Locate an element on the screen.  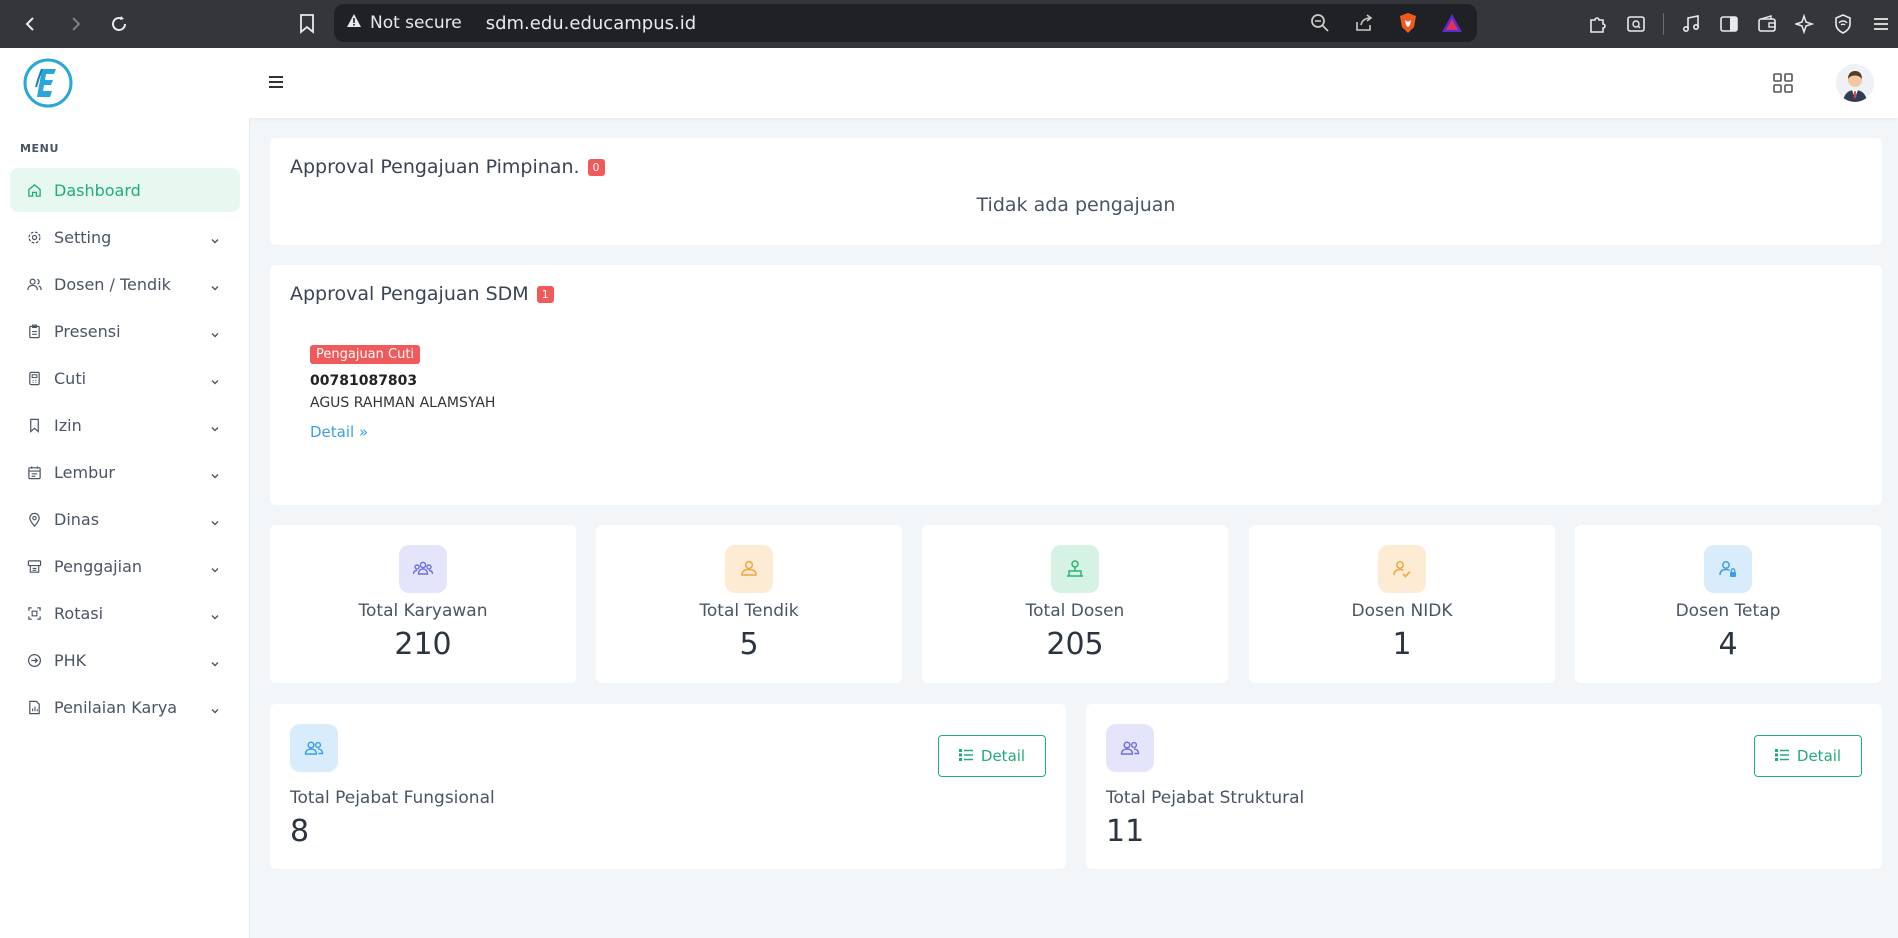
share-icon is located at coordinates (1364, 23).